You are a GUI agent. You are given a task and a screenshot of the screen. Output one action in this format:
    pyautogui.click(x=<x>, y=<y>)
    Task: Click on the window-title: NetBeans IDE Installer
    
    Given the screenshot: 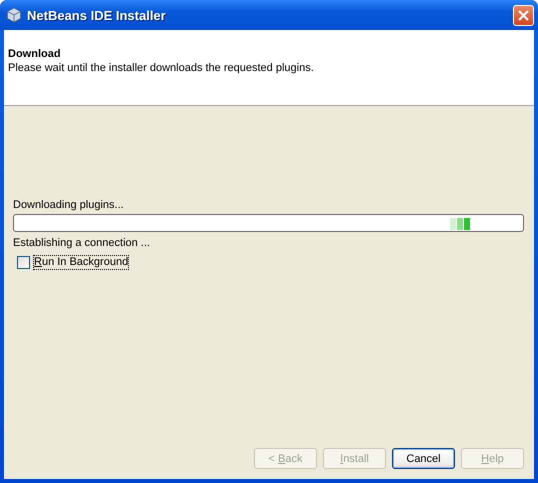 What is the action you would take?
    pyautogui.click(x=97, y=15)
    